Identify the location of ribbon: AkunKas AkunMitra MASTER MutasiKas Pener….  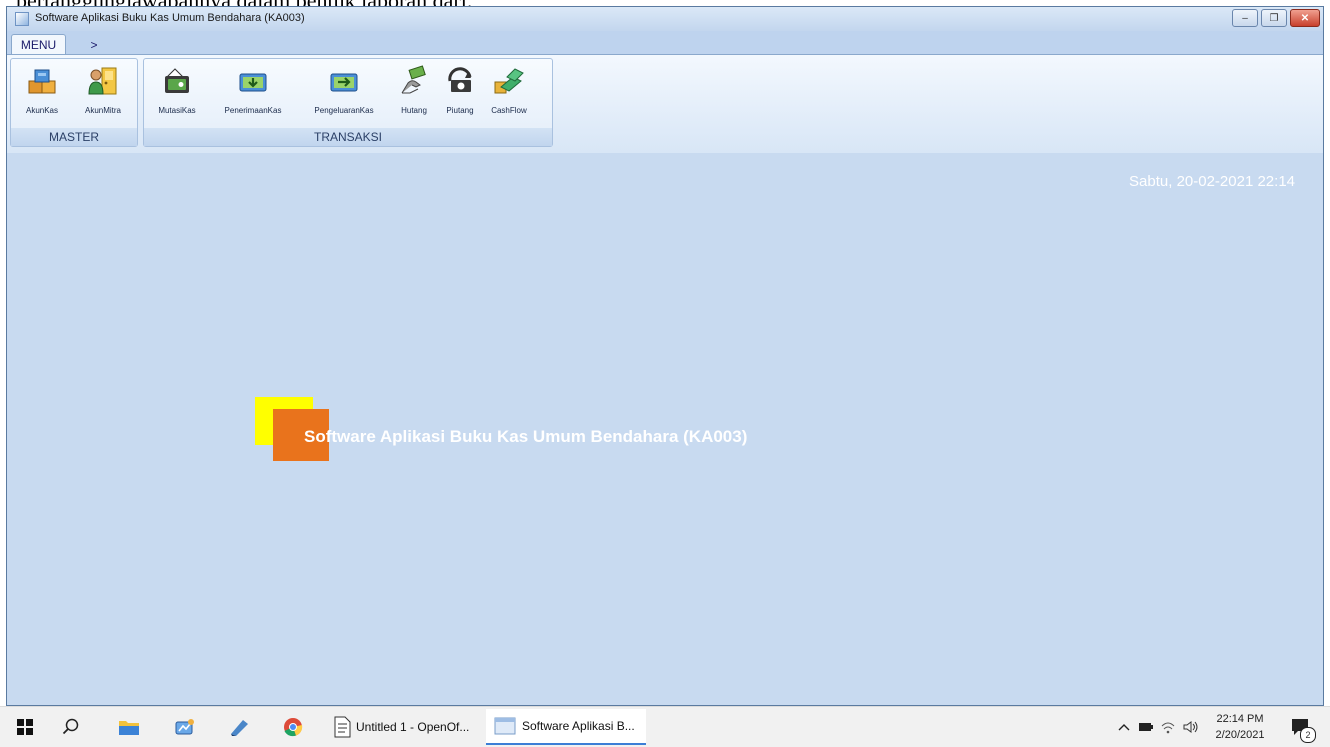
(665, 104).